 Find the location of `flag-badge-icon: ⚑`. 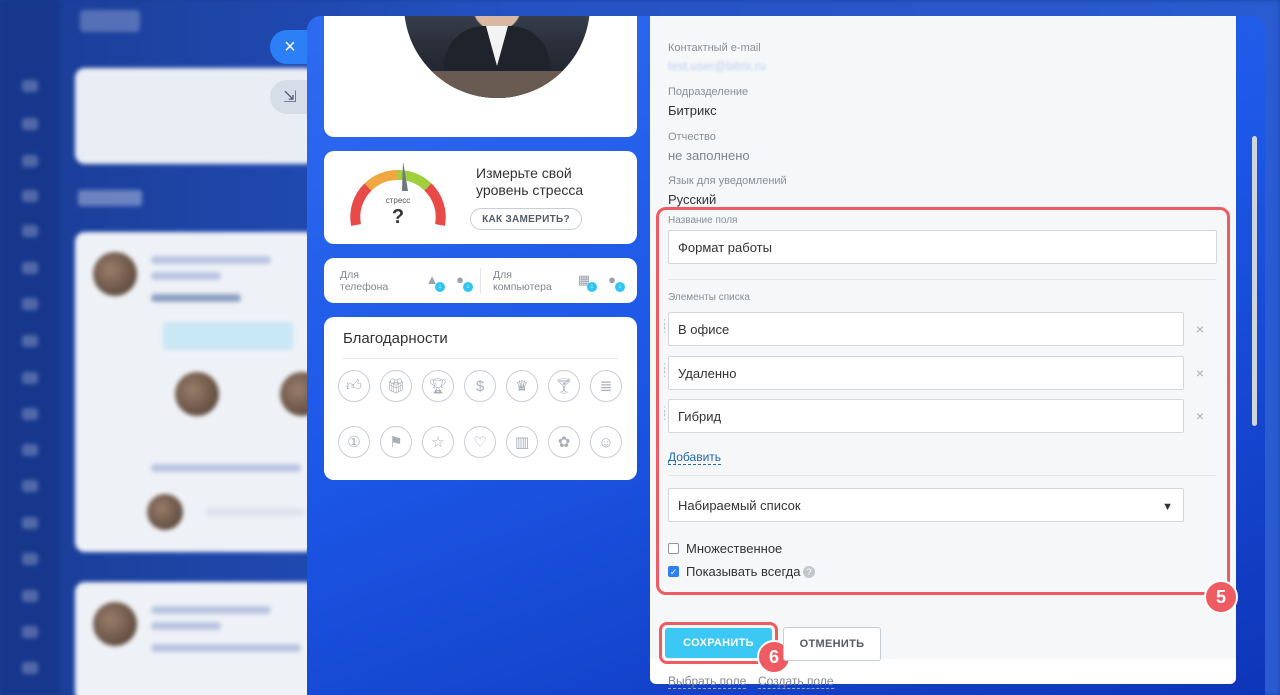

flag-badge-icon: ⚑ is located at coordinates (396, 442).